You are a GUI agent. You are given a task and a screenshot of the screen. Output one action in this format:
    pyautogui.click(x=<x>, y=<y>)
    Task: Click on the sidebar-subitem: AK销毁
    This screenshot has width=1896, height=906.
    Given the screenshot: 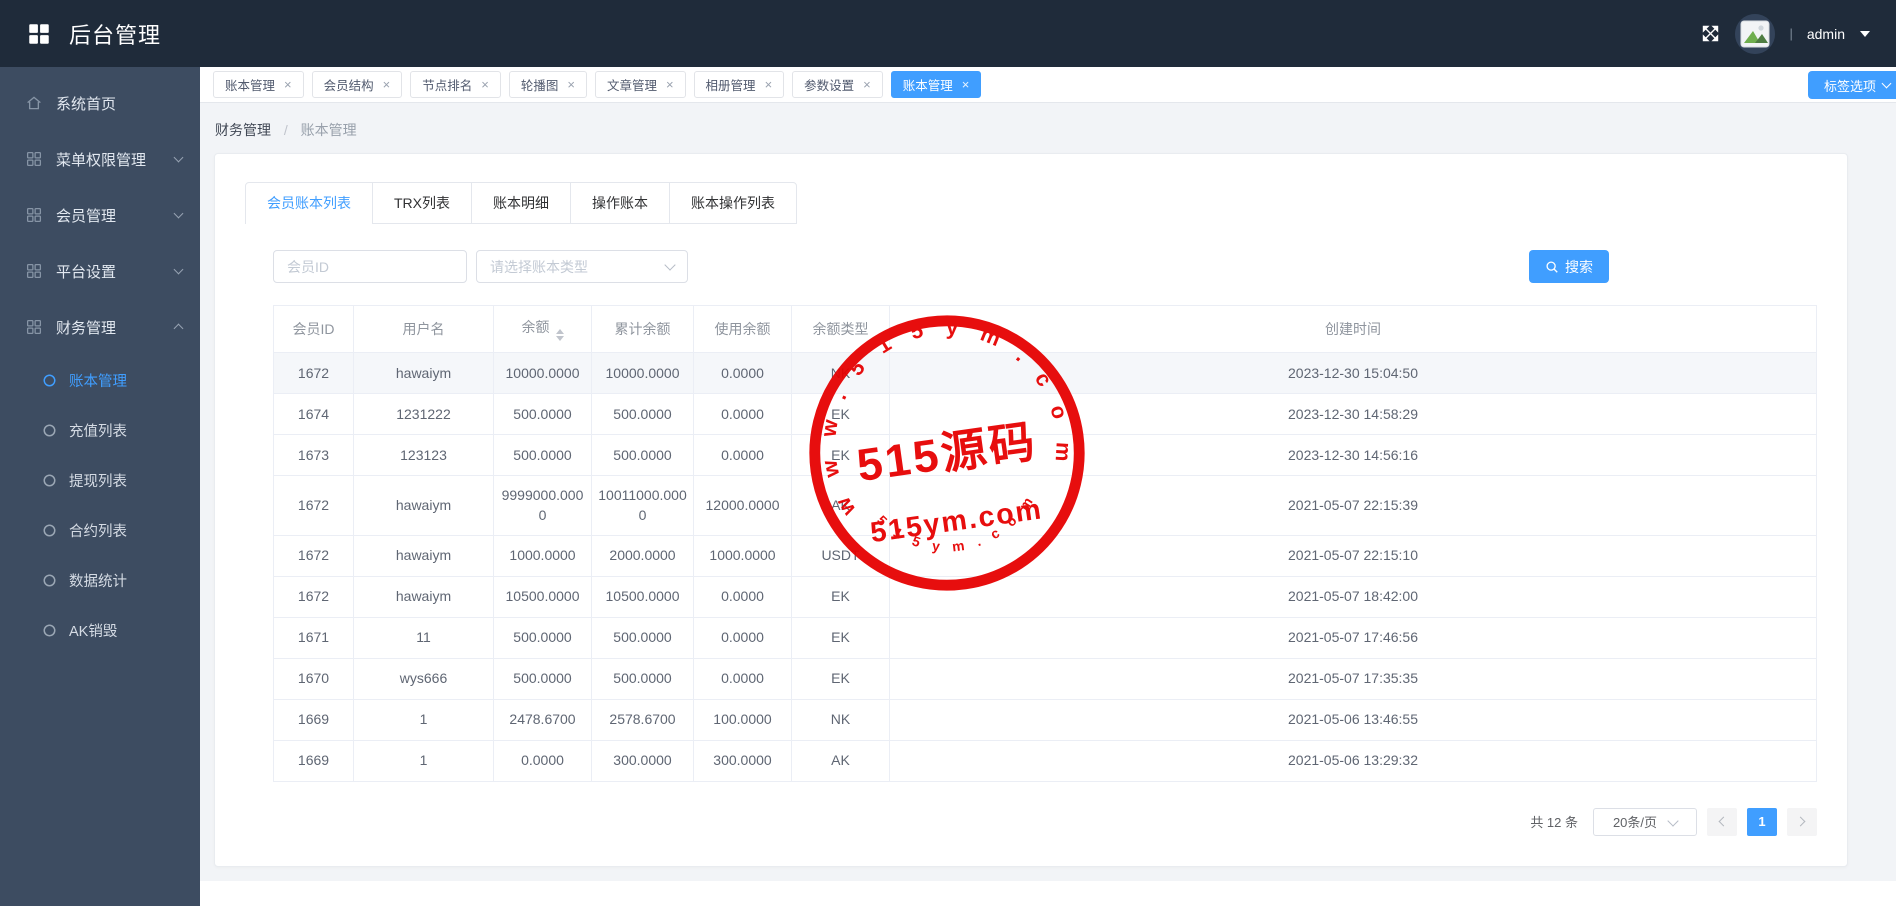 What is the action you would take?
    pyautogui.click(x=100, y=630)
    